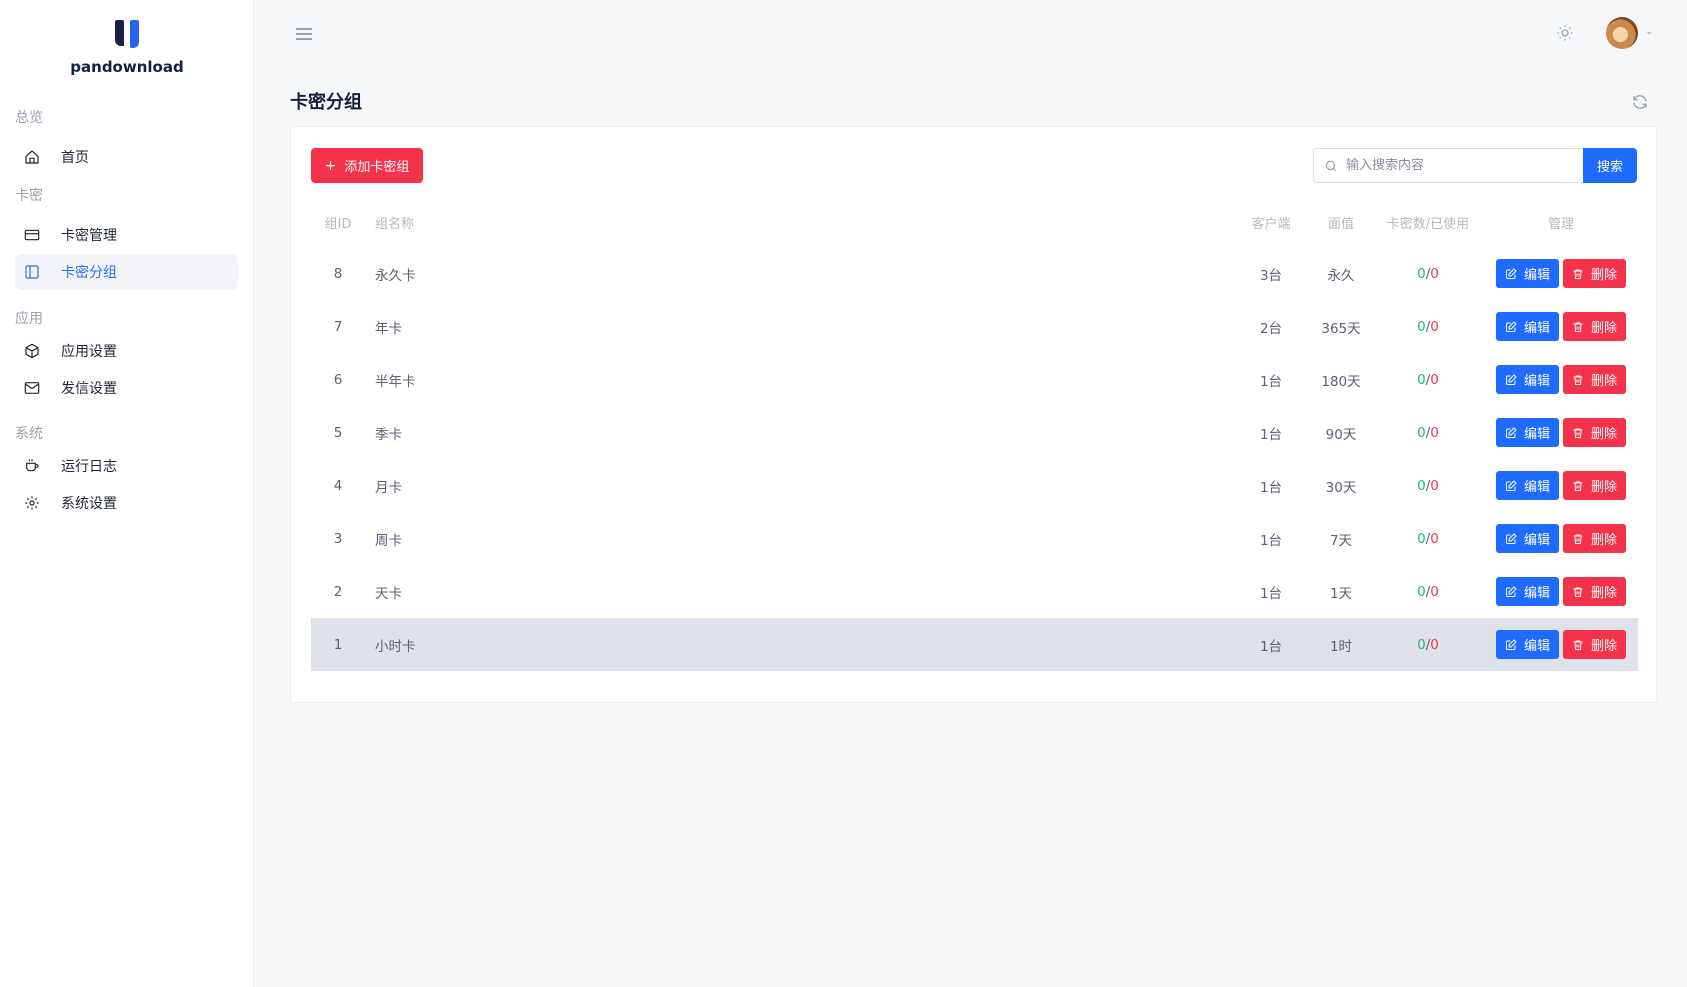 The height and width of the screenshot is (987, 1687). Describe the element at coordinates (29, 319) in the screenshot. I see `nav-group-app: 应用` at that location.